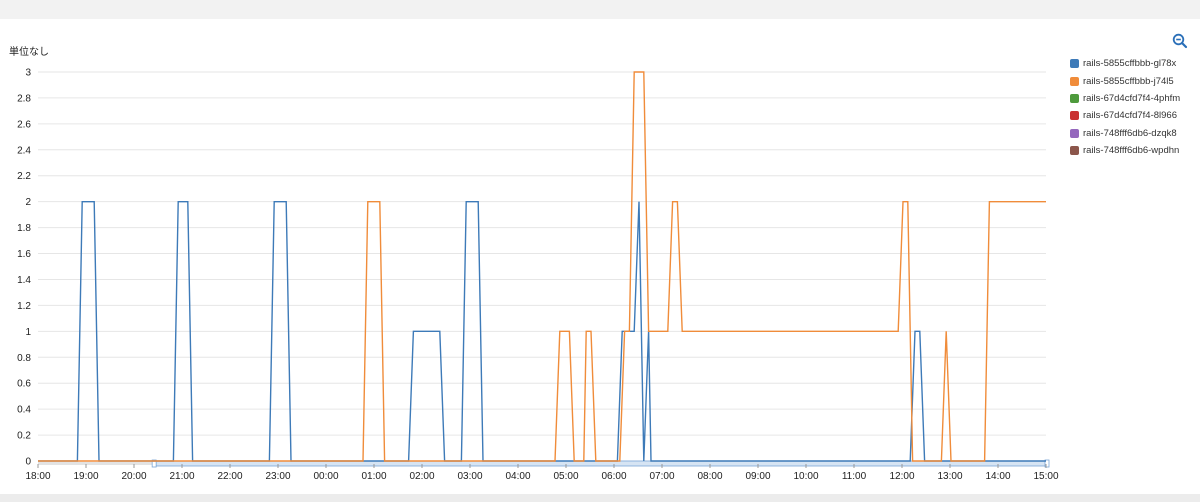 This screenshot has height=502, width=1200. What do you see at coordinates (997, 476) in the screenshot?
I see `x-tick-label: 14:00` at bounding box center [997, 476].